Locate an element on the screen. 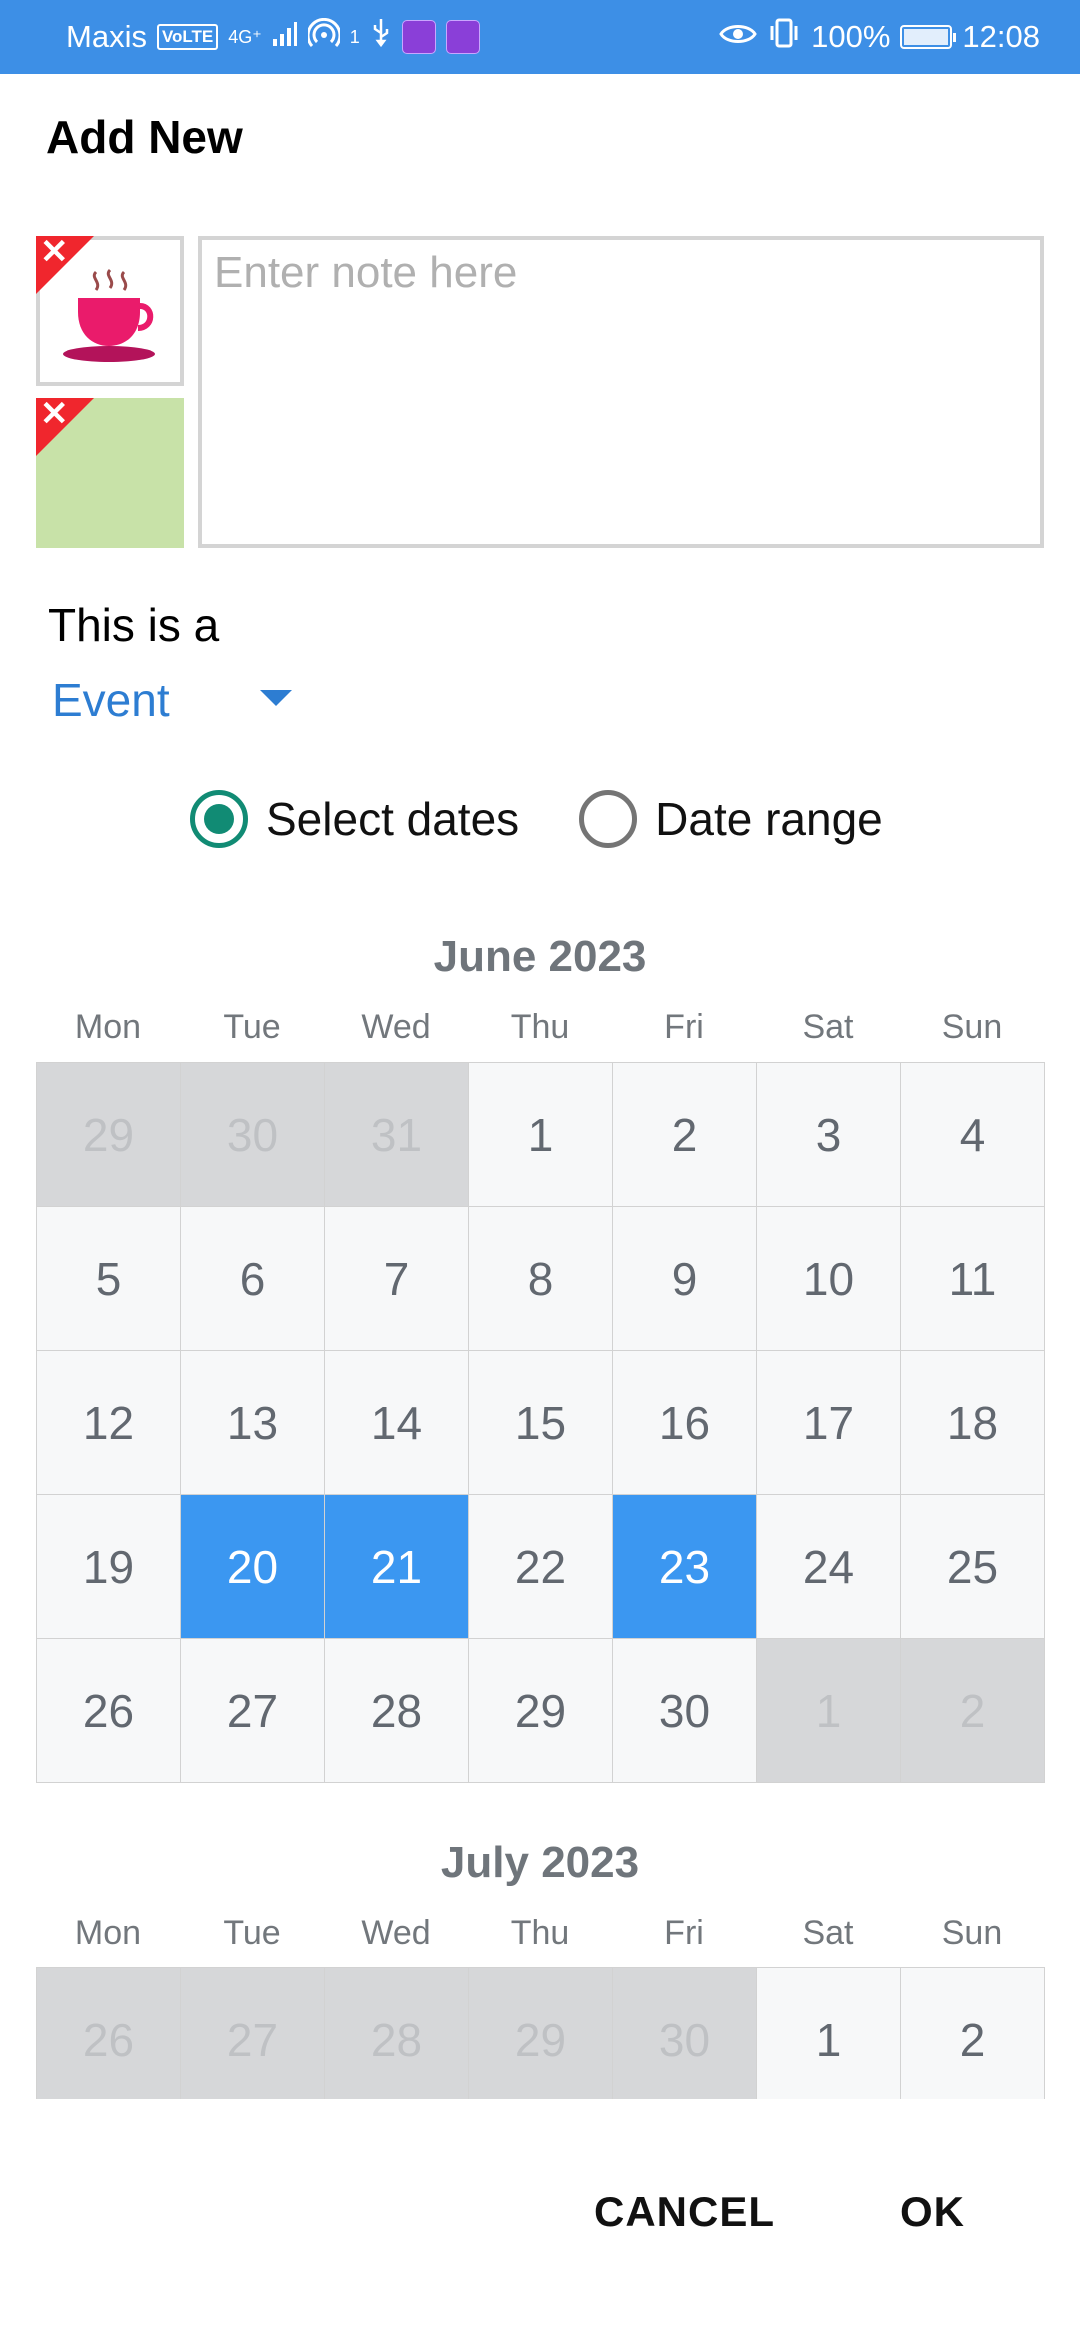 This screenshot has height=2340, width=1080. calendar-day: 7 is located at coordinates (397, 1279).